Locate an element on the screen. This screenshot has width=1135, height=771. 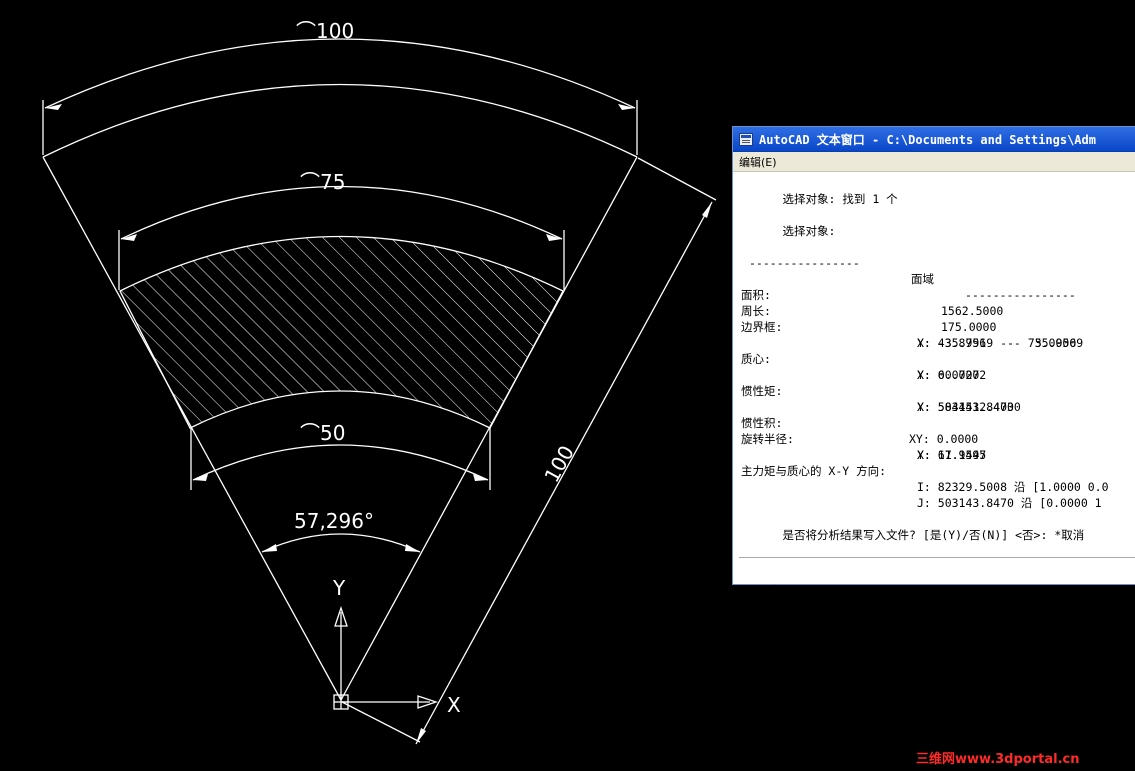
write-file-prompt: 是否将分析结果写入文件? [是(Y)/否(N)] <否>: *取消 is located at coordinates (933, 535).